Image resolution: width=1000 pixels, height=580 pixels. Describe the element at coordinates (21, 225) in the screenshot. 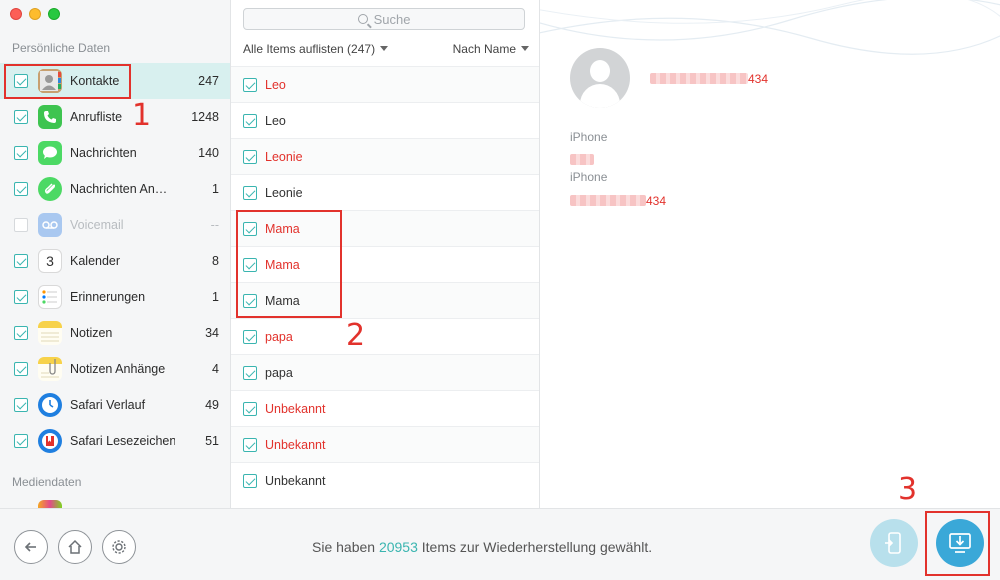

I see `voicemail-checkbox` at that location.